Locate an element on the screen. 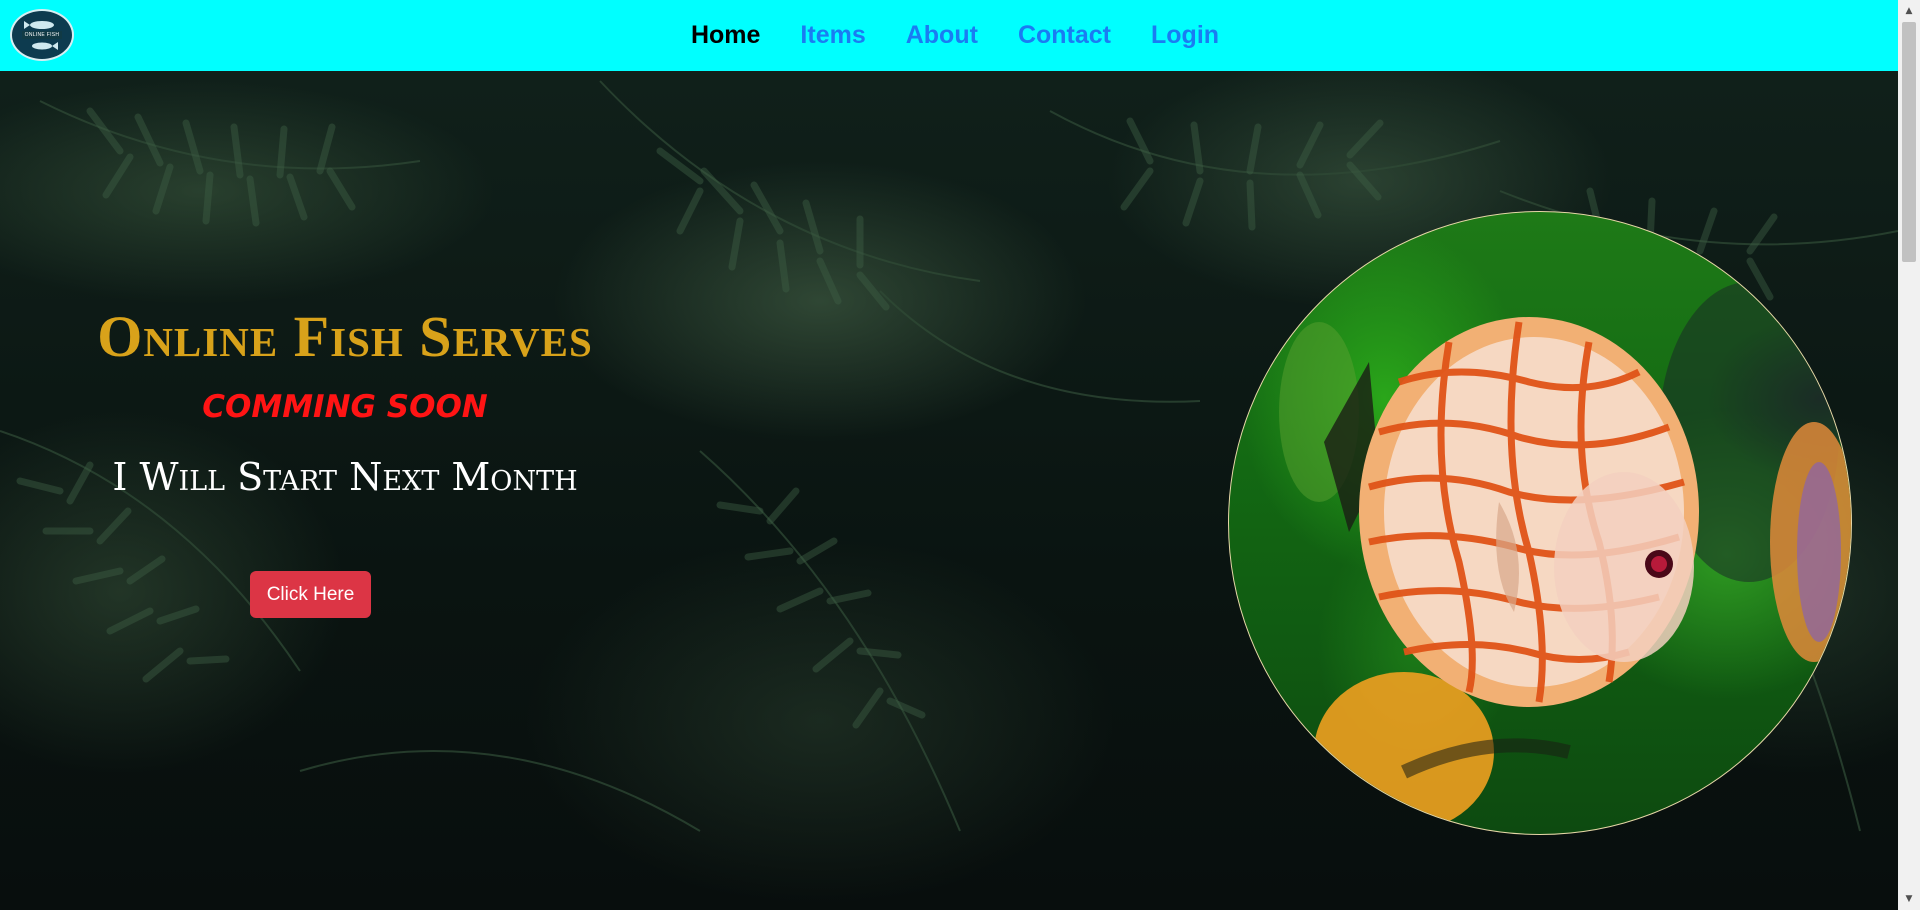  nav-contact: Contact is located at coordinates (1064, 35).